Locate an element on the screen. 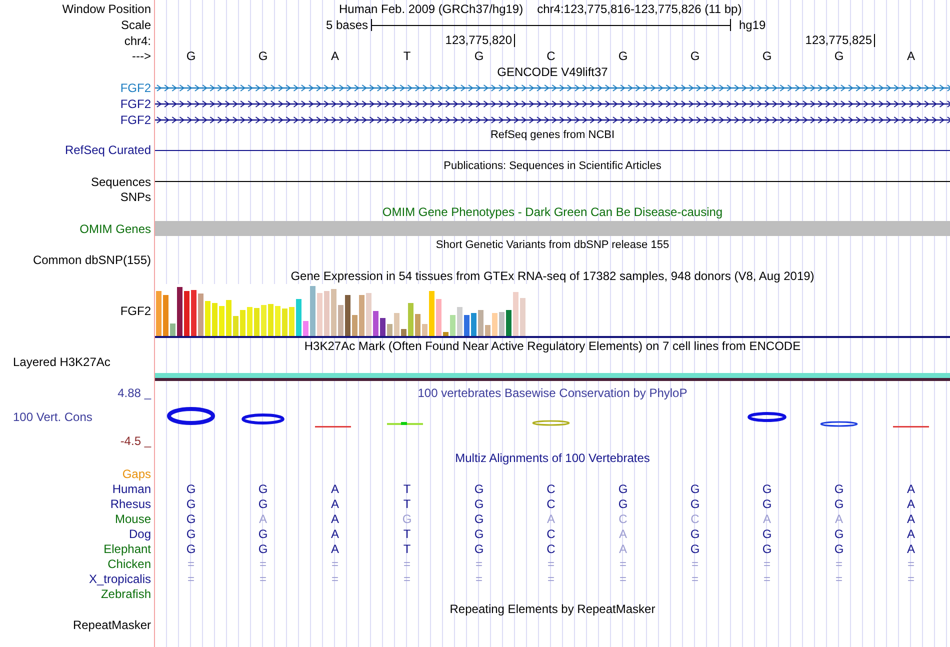  track-title: OMIM Gene Phenotypes - Dark Green Can Be Disease-causing is located at coordinates (552, 212).